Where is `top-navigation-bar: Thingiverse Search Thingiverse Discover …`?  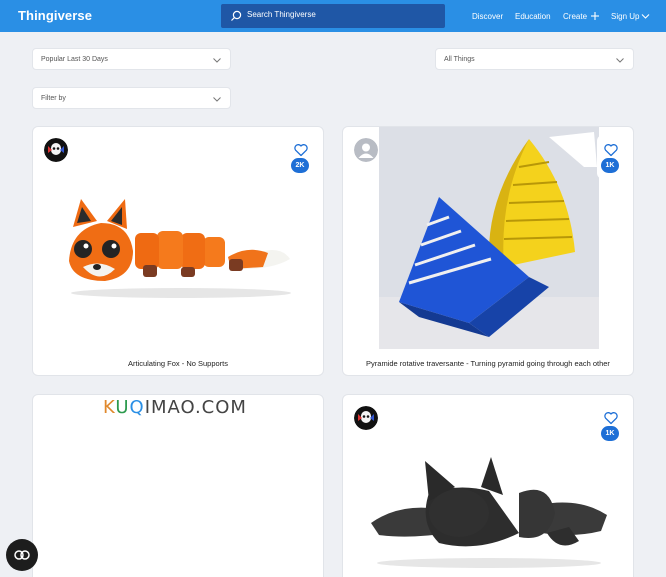
top-navigation-bar: Thingiverse Search Thingiverse Discover … is located at coordinates (333, 16).